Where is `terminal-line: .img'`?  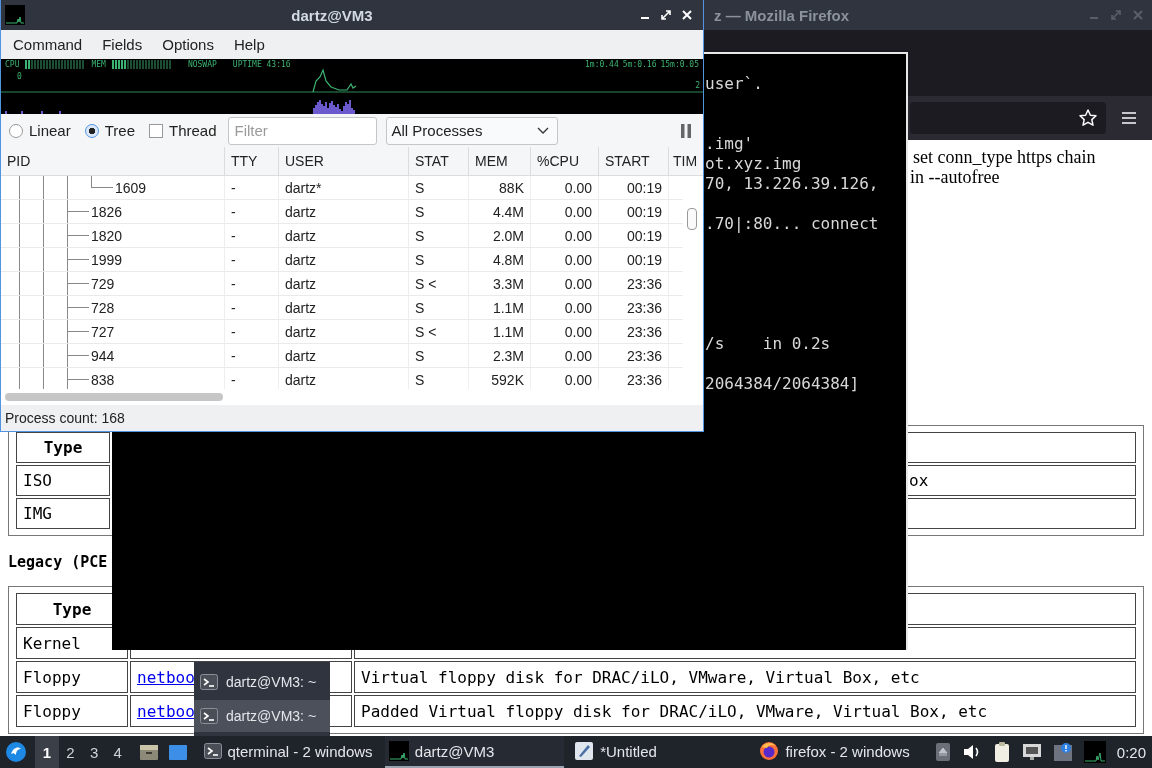
terminal-line: .img' is located at coordinates (730, 144).